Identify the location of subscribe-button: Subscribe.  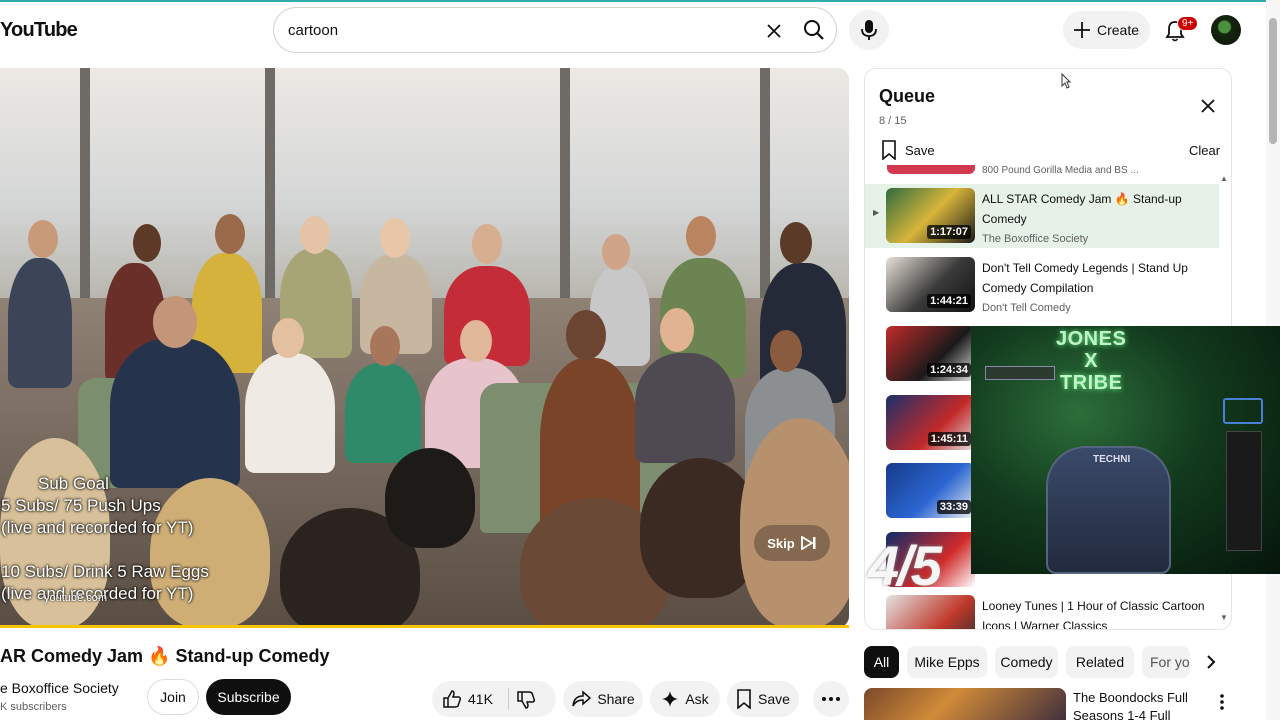
(248, 697).